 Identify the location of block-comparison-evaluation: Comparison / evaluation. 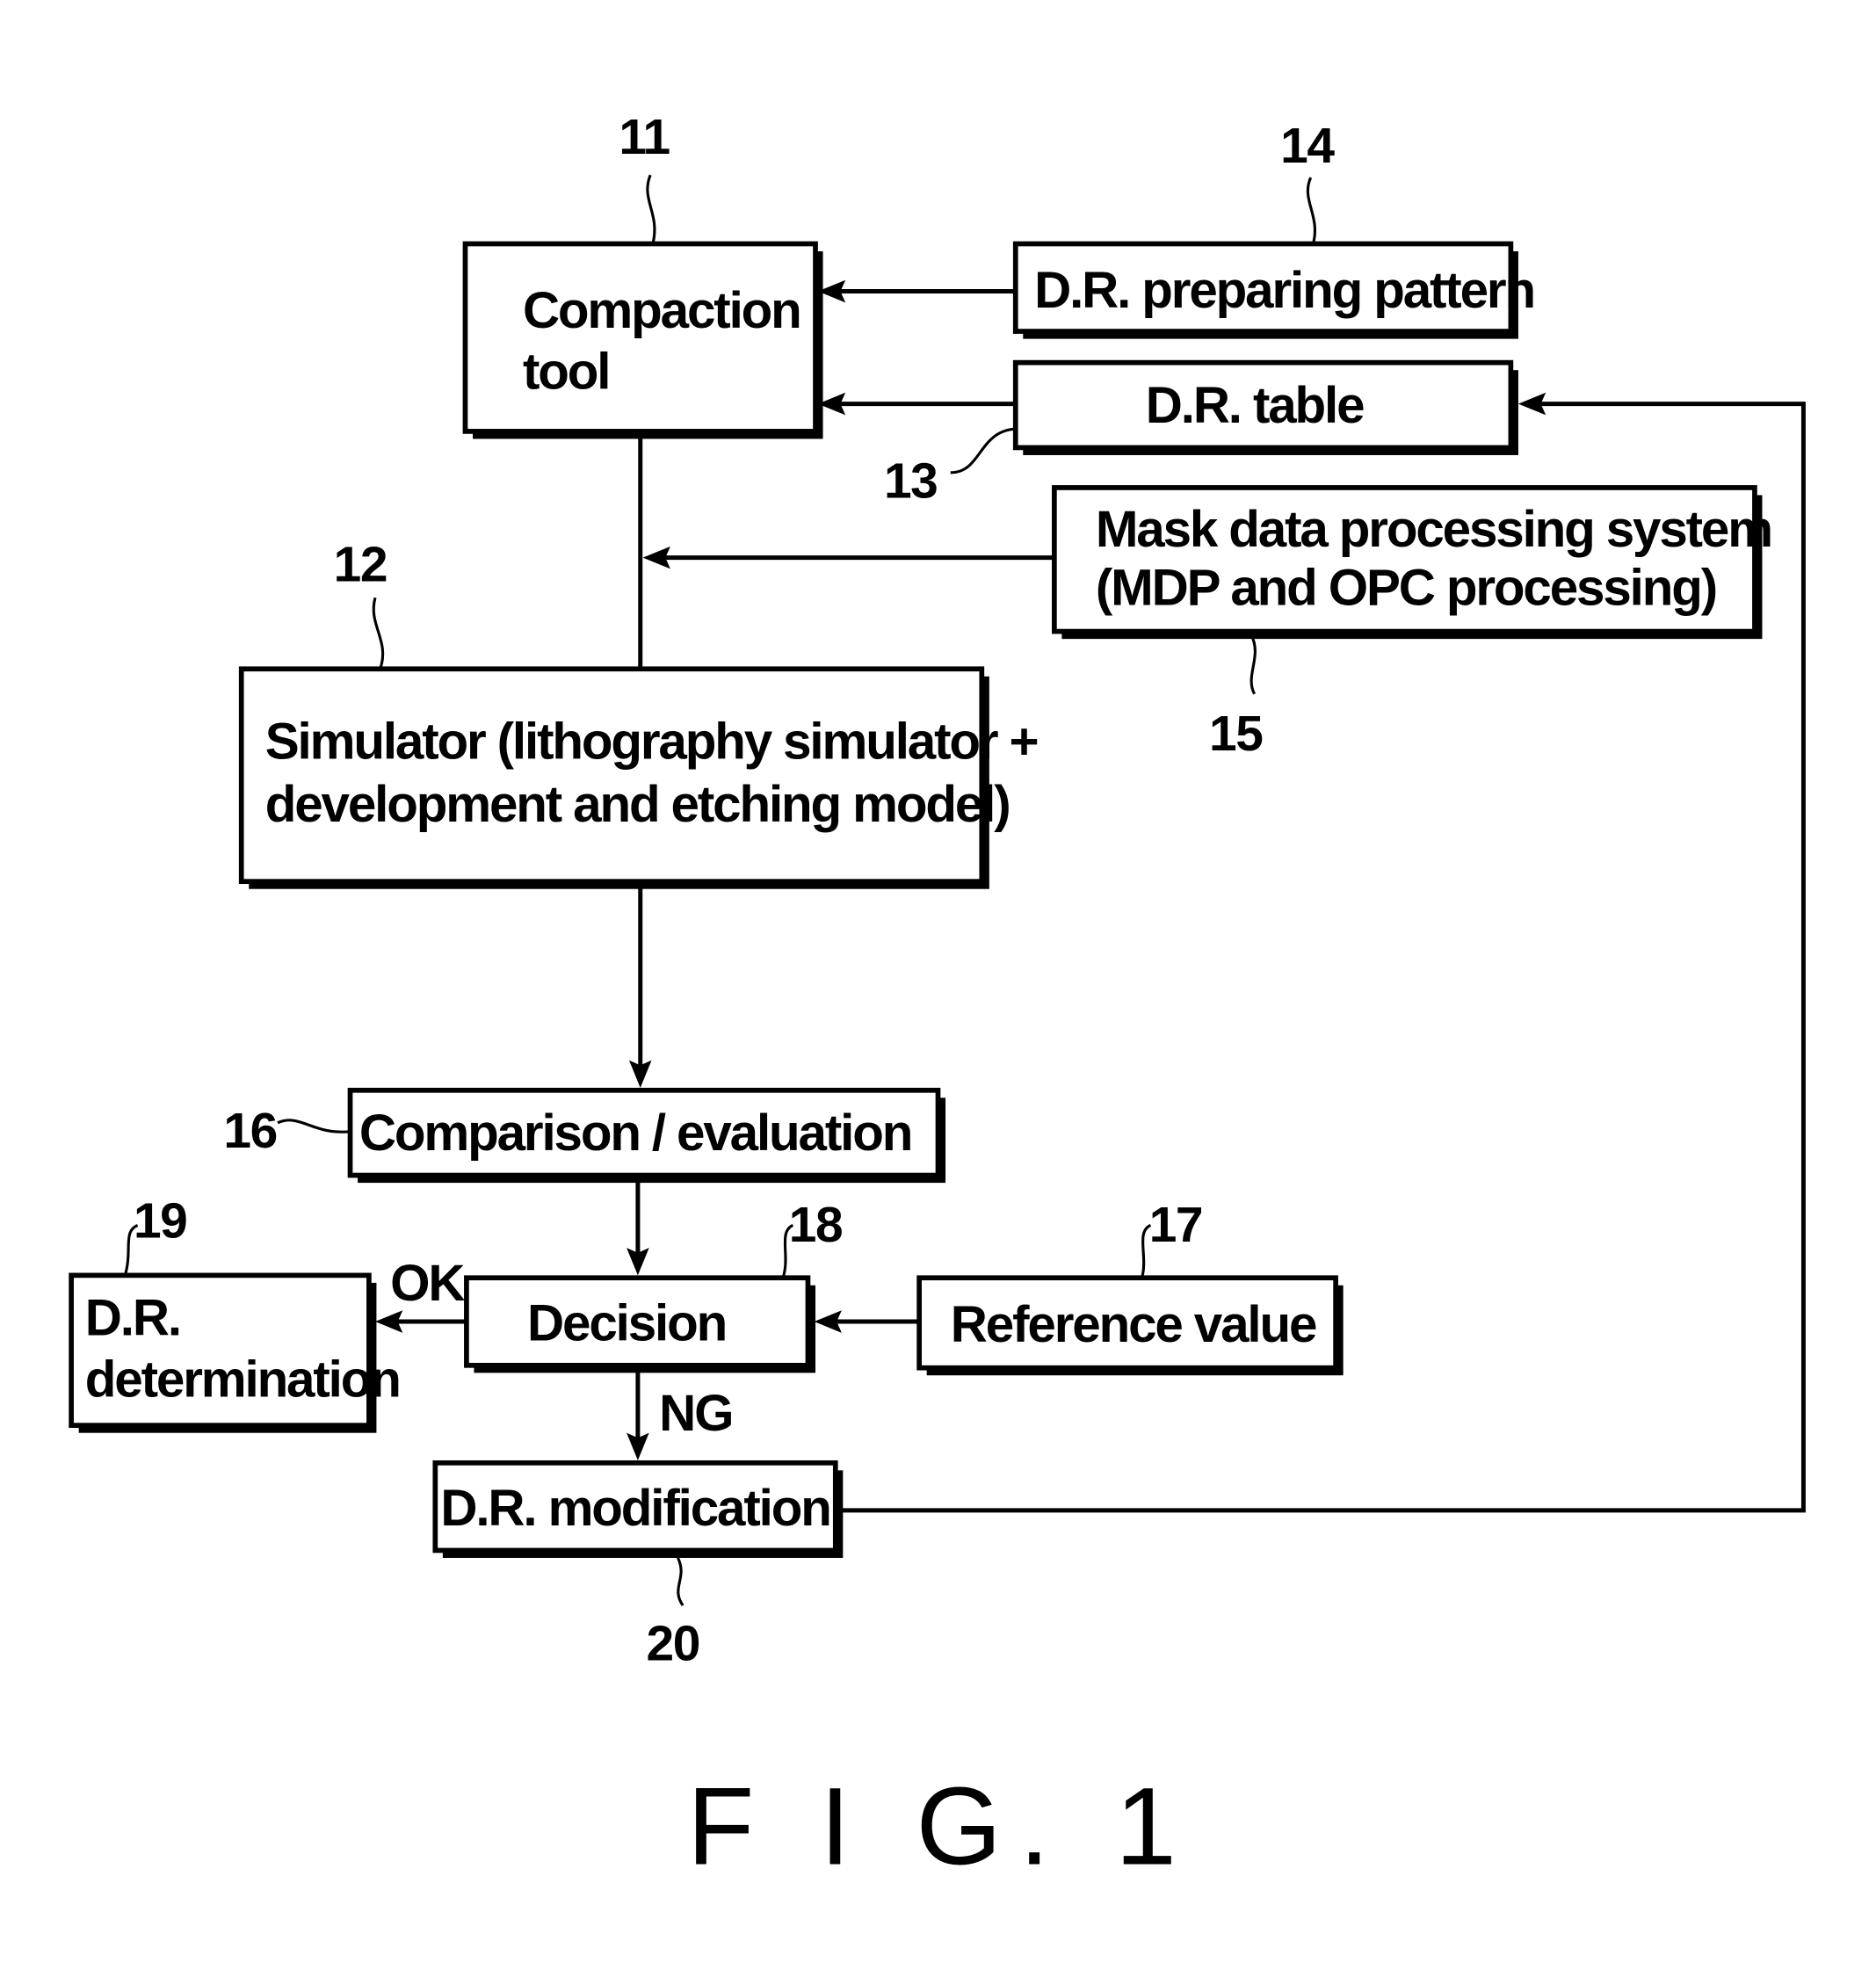
(646, 1135).